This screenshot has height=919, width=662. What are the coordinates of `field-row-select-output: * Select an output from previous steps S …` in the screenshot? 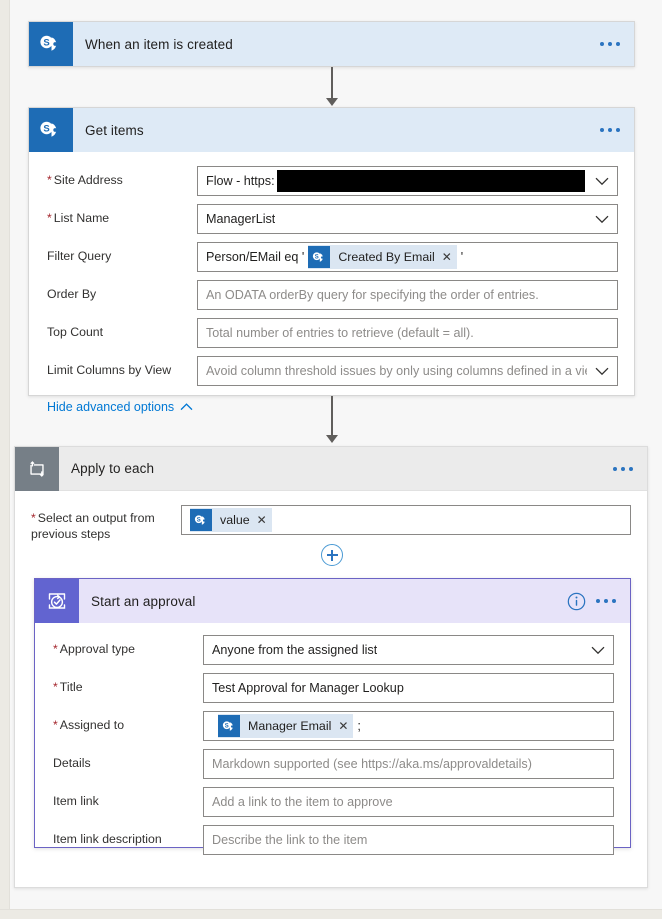 It's located at (331, 520).